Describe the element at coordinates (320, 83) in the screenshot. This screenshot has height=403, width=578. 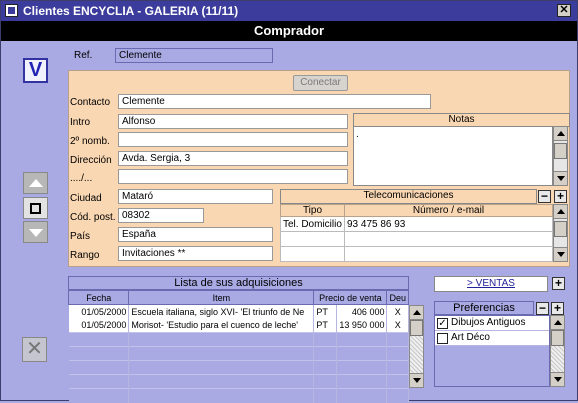
I see `connect-button: Conectar` at that location.